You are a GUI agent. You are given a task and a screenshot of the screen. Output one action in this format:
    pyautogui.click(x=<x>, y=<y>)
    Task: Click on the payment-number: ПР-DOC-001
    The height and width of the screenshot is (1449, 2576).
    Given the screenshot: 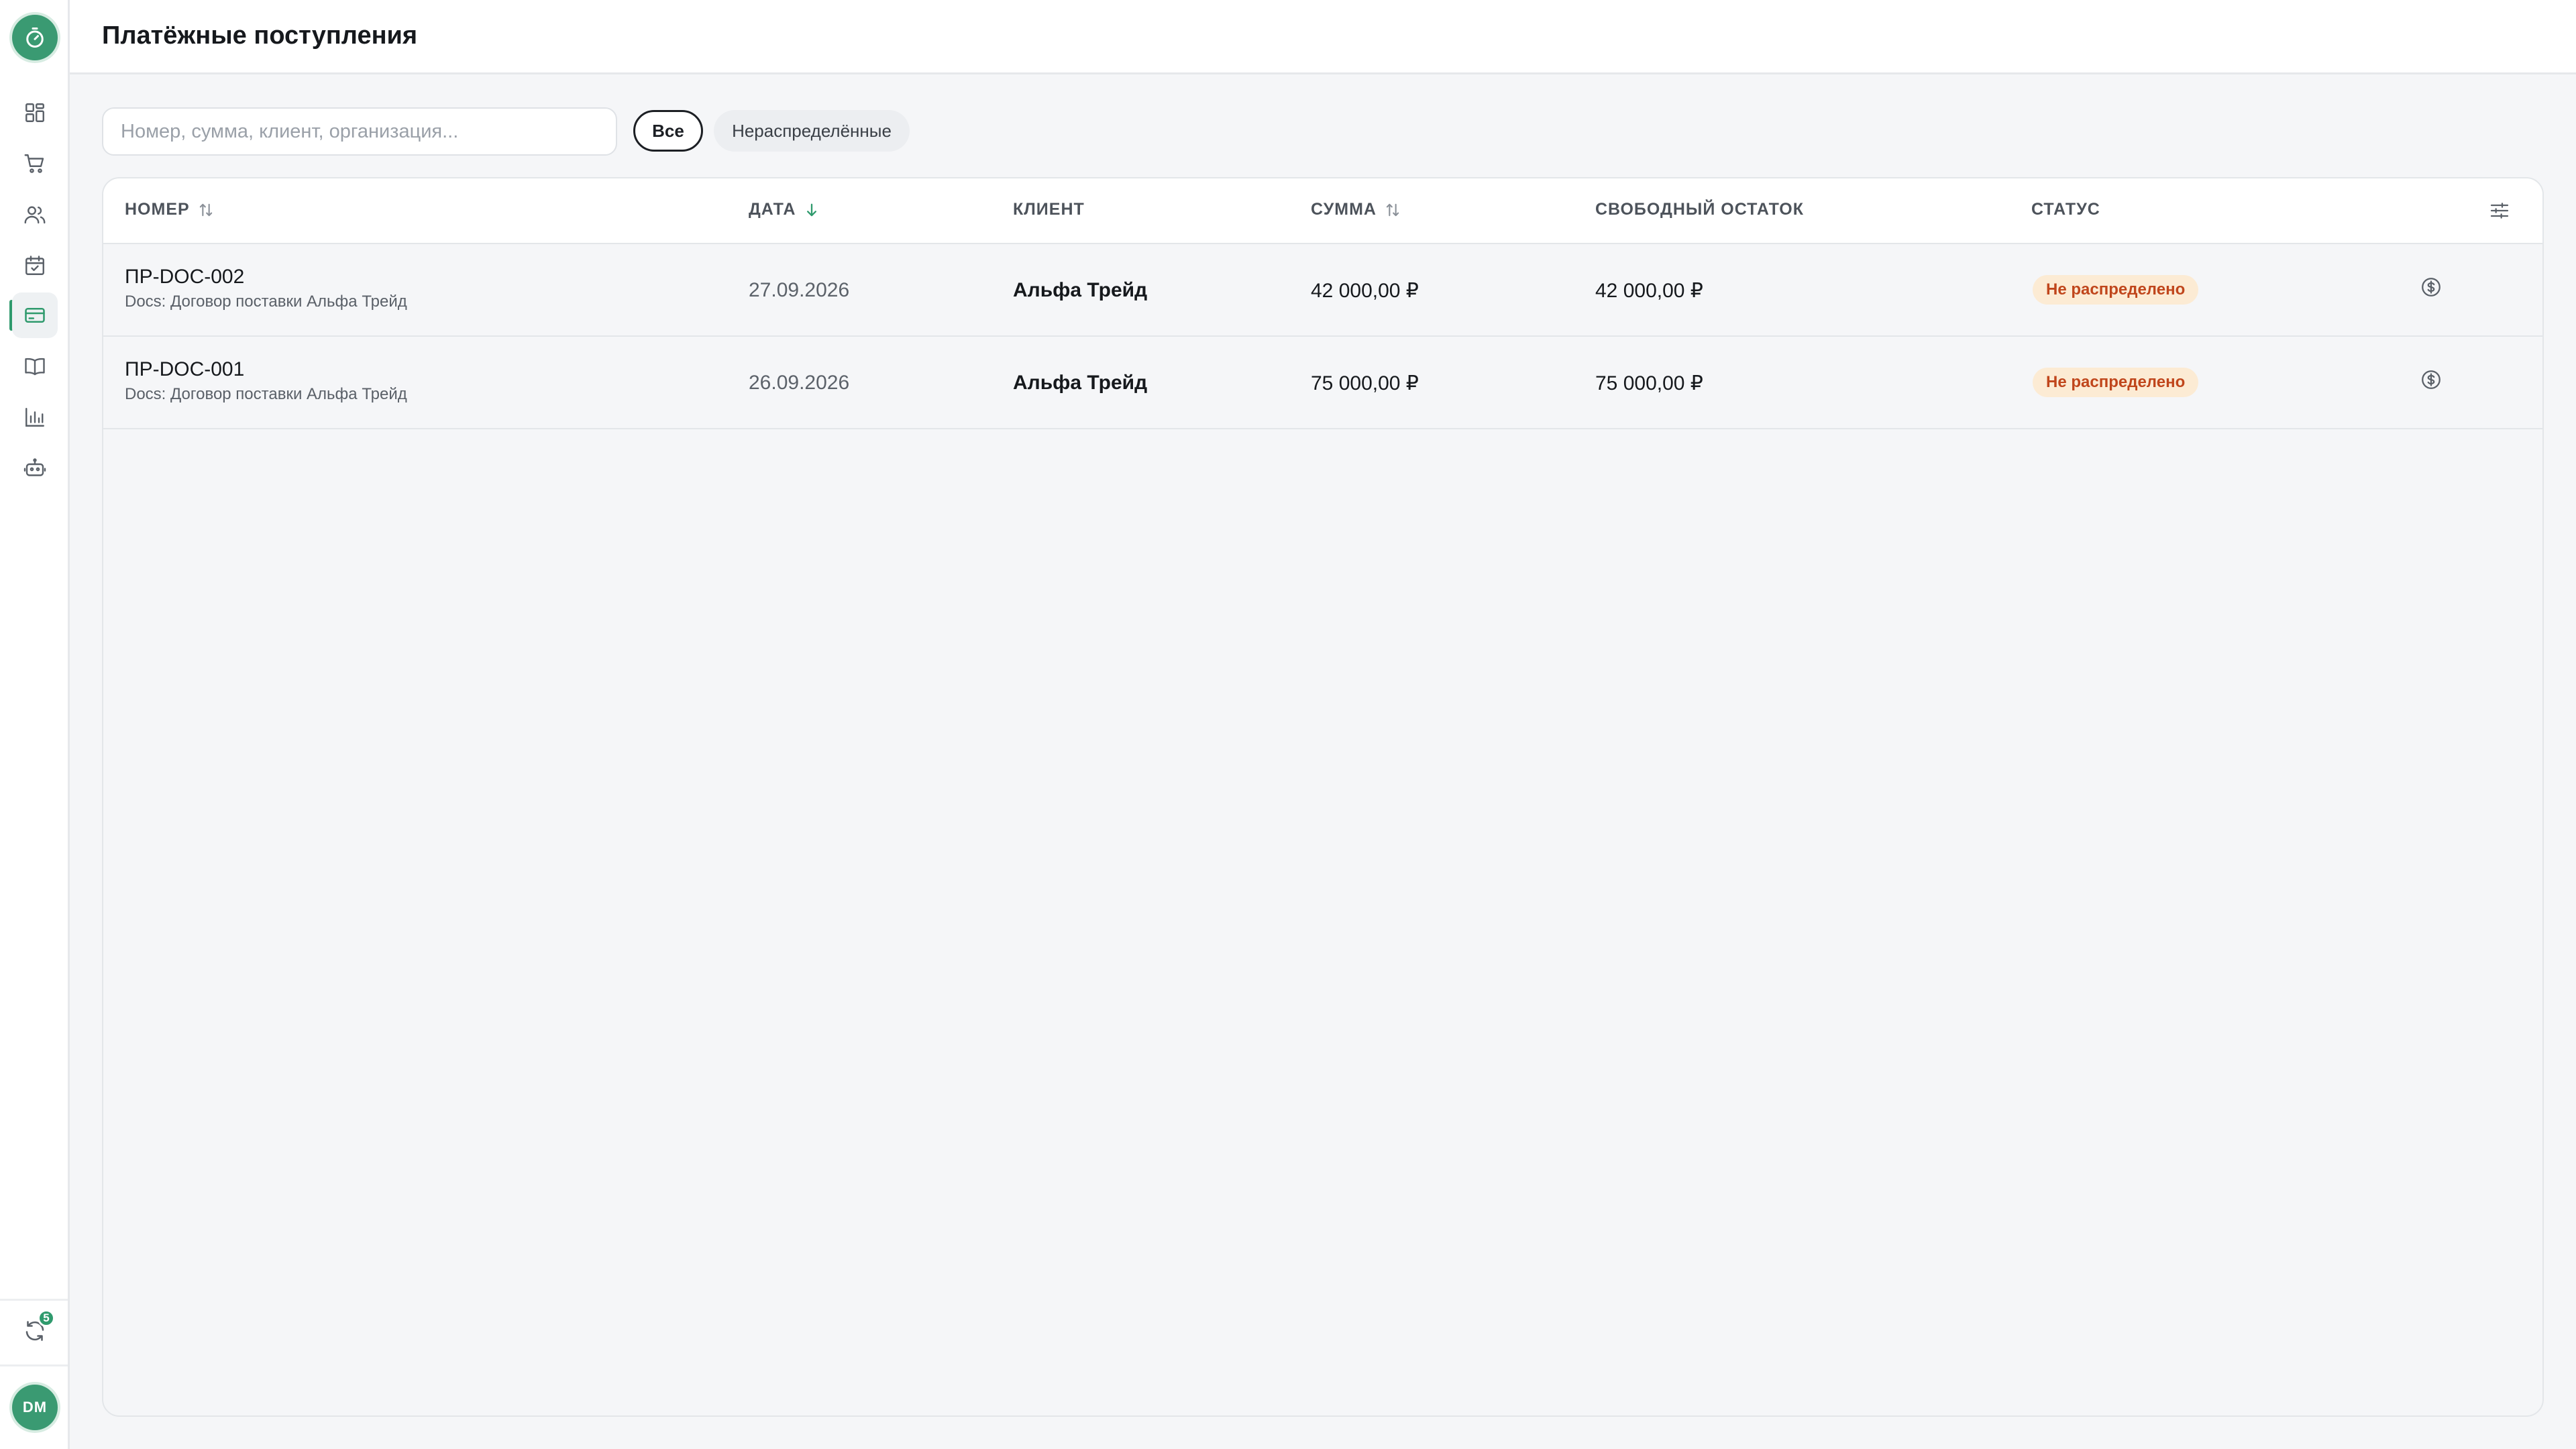 What is the action you would take?
    pyautogui.click(x=184, y=369)
    